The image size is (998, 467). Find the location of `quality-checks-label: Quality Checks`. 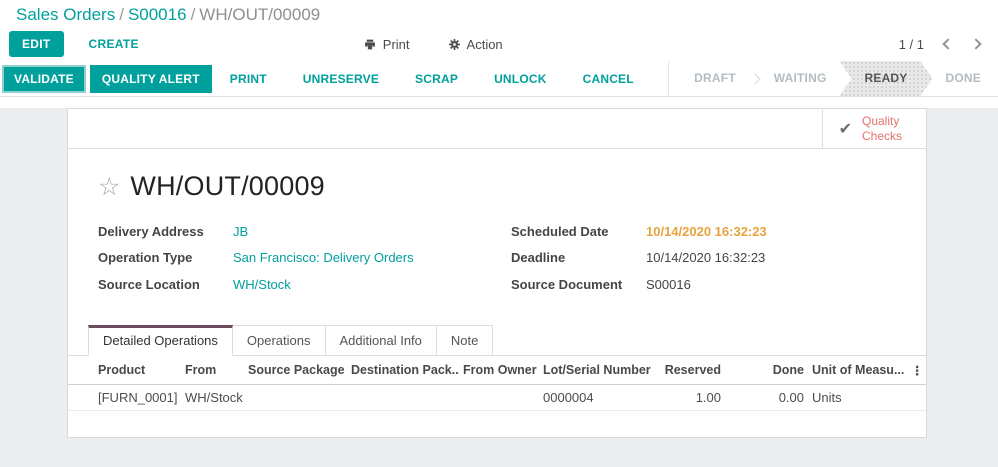

quality-checks-label: Quality Checks is located at coordinates (882, 128).